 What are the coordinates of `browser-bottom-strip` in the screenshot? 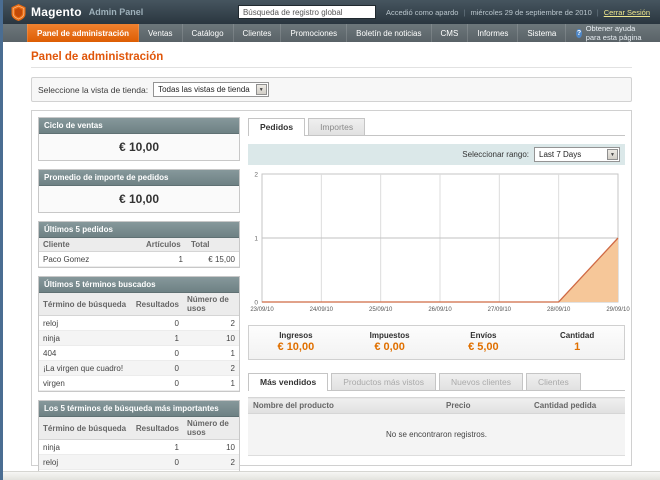 It's located at (331, 475).